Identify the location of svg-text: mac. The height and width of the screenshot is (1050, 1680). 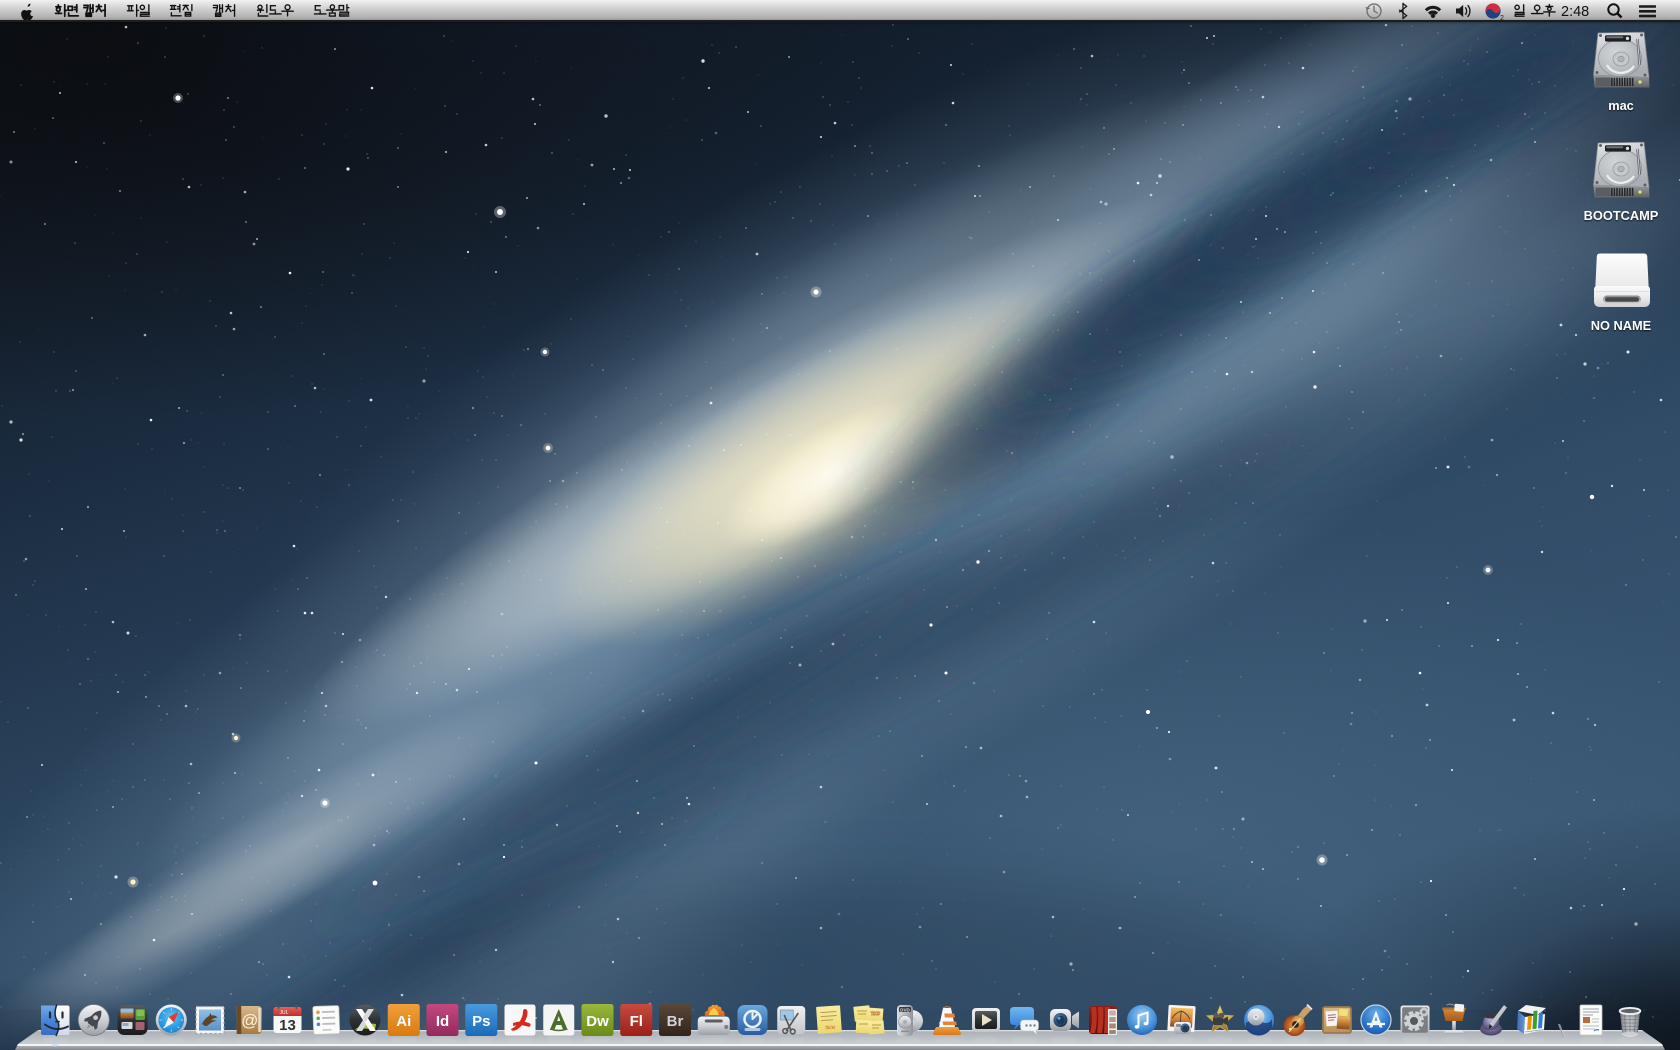
(1621, 105).